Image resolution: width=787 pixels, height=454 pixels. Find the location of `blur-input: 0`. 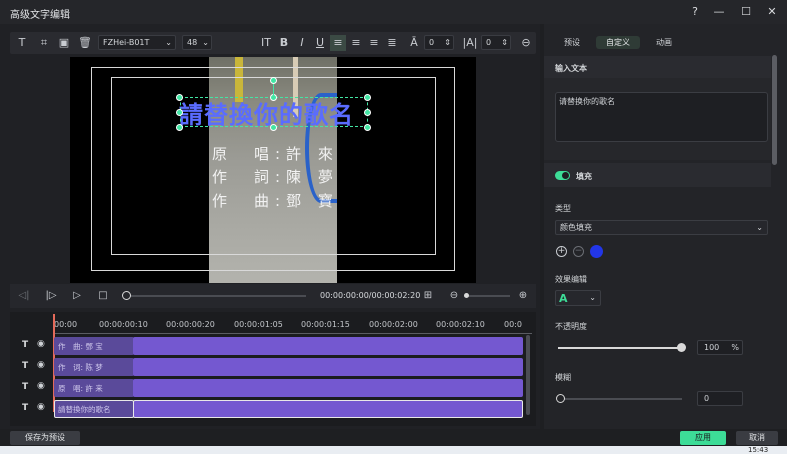

blur-input: 0 is located at coordinates (720, 398).